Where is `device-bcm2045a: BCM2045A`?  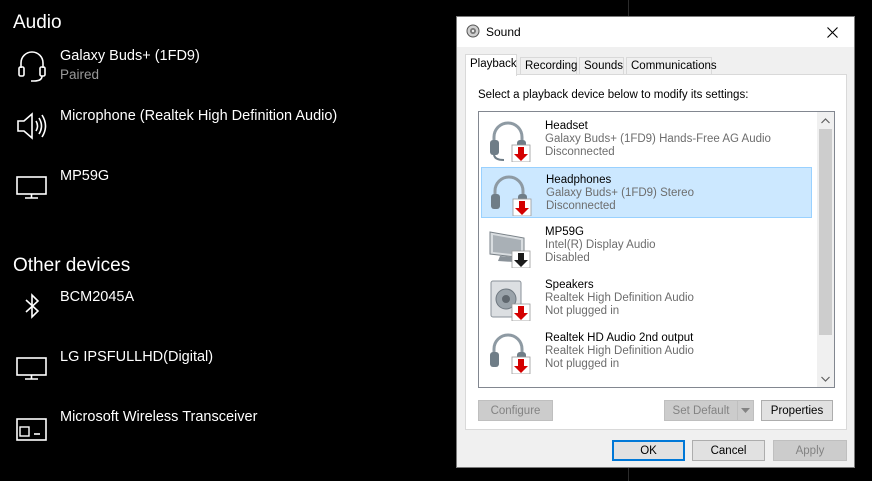
device-bcm2045a: BCM2045A is located at coordinates (220, 309).